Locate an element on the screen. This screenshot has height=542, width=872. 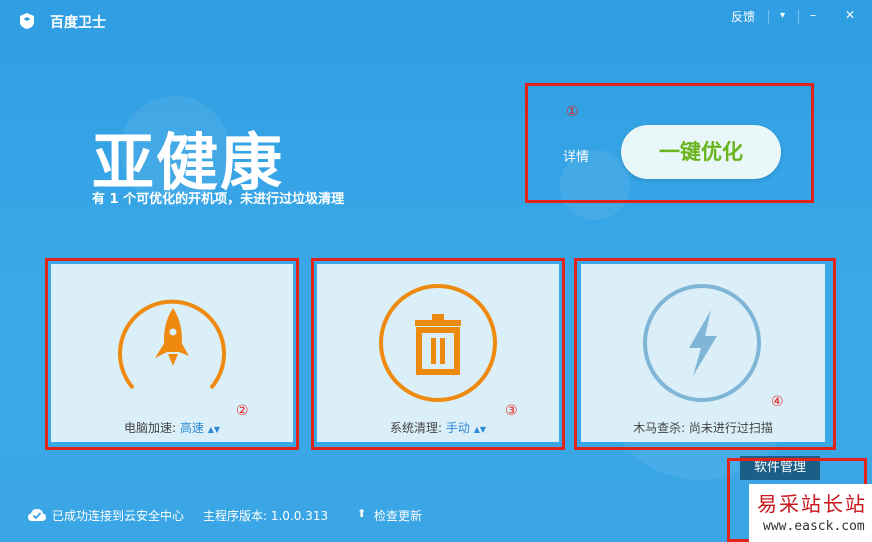
system-clean-card: 系统清理: 手动 ▲▼ is located at coordinates (438, 353).